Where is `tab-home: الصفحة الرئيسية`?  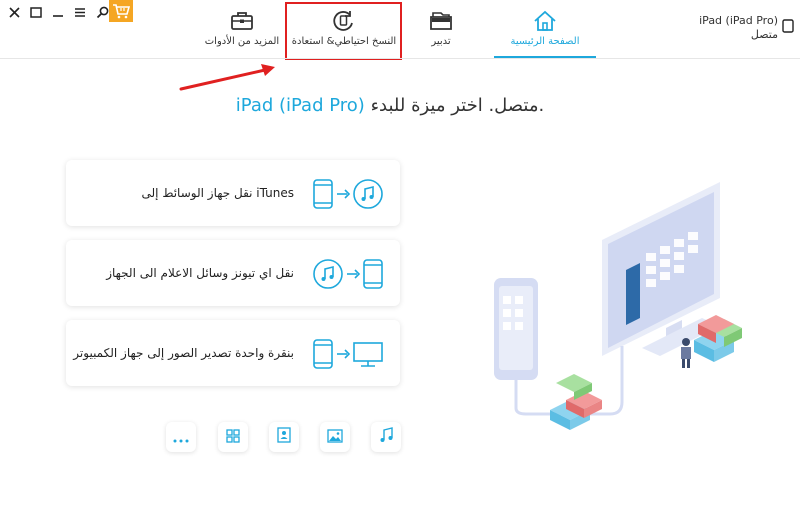 tab-home: الصفحة الرئيسية is located at coordinates (545, 29).